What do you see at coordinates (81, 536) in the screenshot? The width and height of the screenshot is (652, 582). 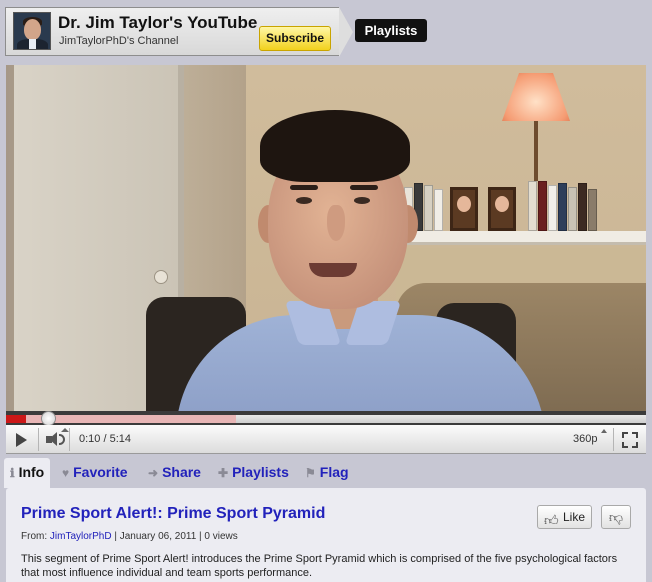 I see `author-link: JimTaylorPhD` at bounding box center [81, 536].